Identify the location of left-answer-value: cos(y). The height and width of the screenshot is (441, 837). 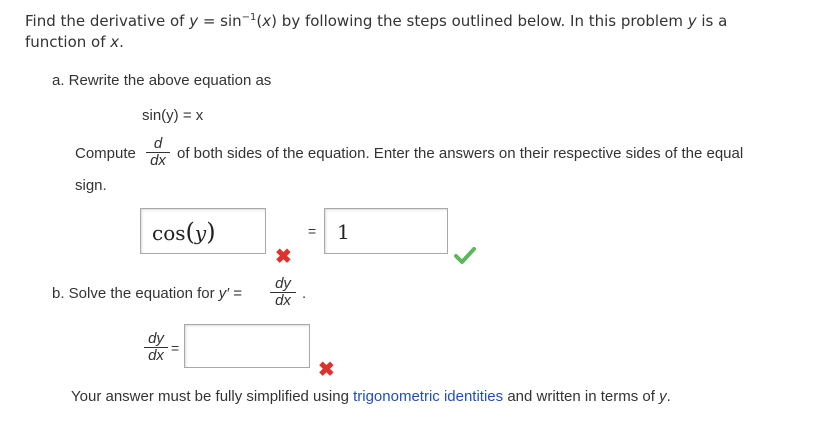
(184, 232).